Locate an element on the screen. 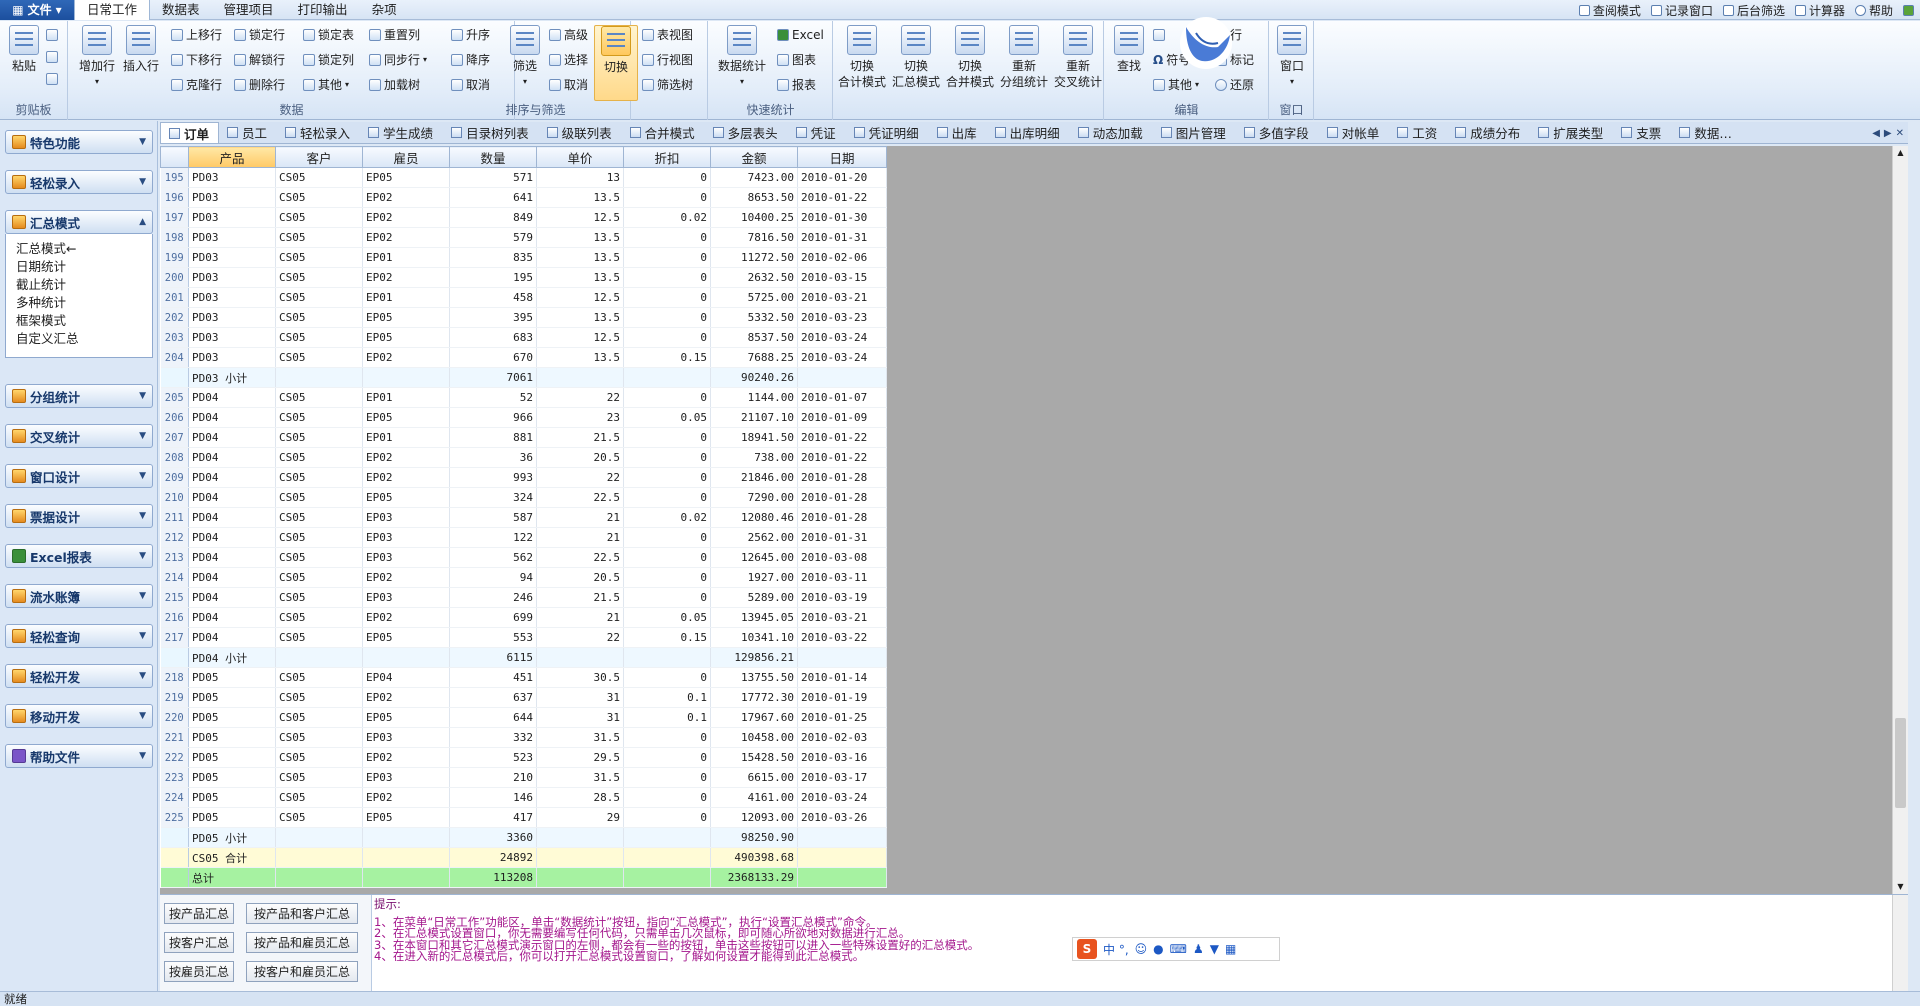 This screenshot has height=1006, width=1920. total-row: 总计 113208 2368133.29 is located at coordinates (523, 877).